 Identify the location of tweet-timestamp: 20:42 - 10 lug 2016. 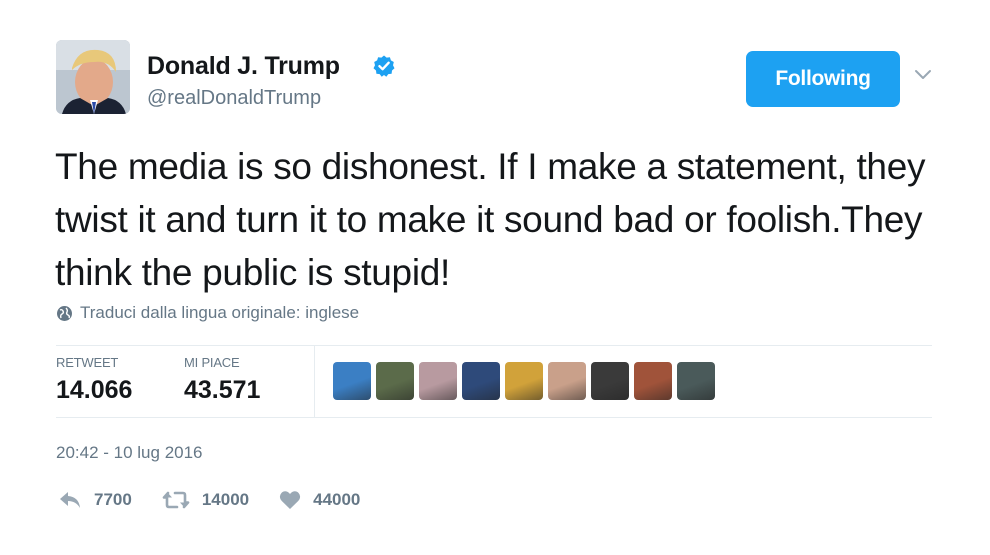
(129, 453).